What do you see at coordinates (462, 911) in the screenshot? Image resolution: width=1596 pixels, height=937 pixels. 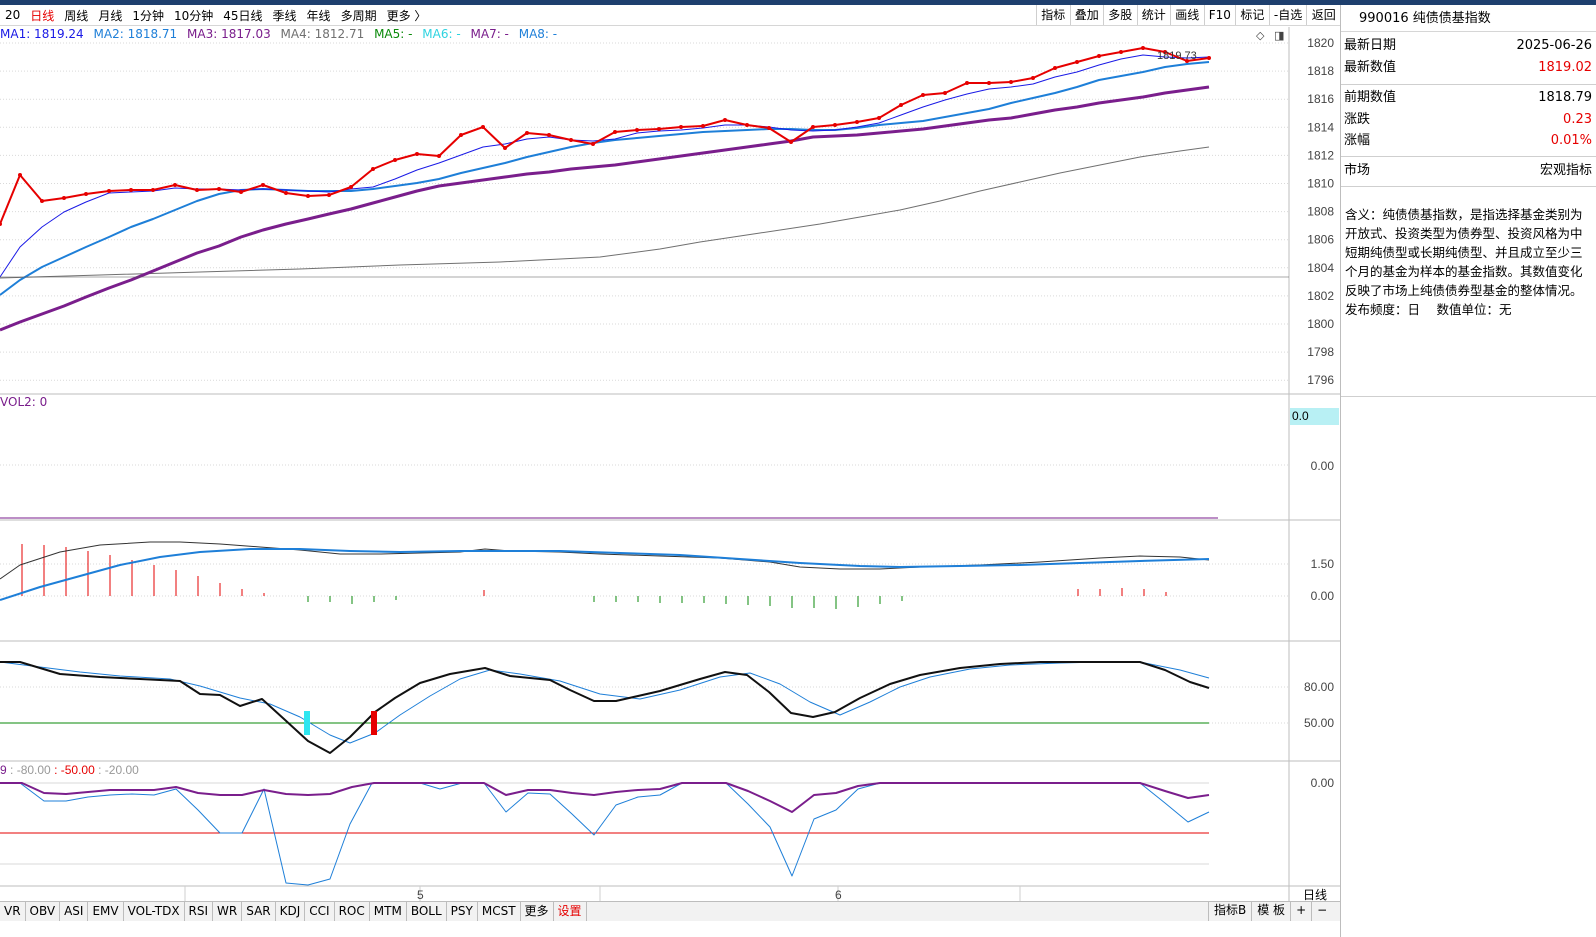 I see `tab-indicator: PSY` at bounding box center [462, 911].